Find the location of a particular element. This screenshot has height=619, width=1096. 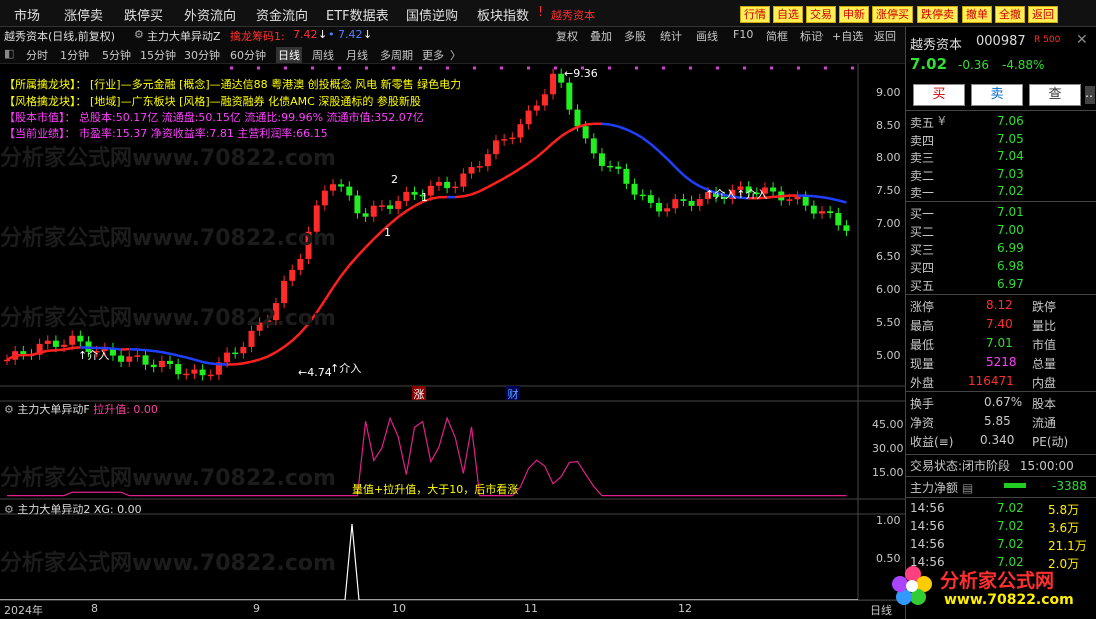

period-multi: 多周期 is located at coordinates (396, 55).